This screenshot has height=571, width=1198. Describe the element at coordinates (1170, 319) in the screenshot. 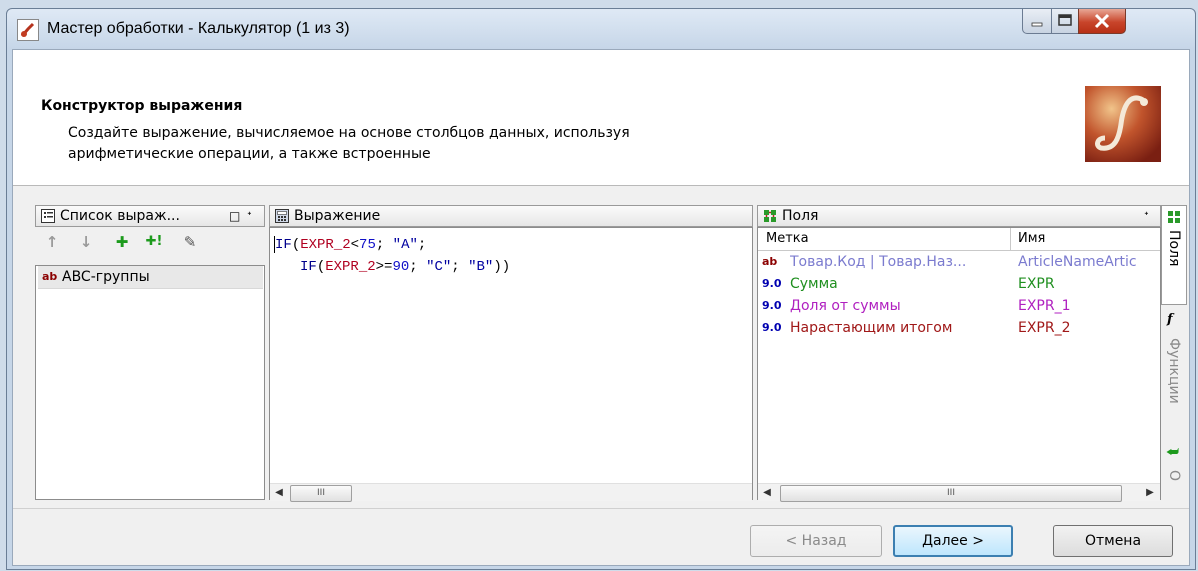

I see `function-icon: f` at that location.